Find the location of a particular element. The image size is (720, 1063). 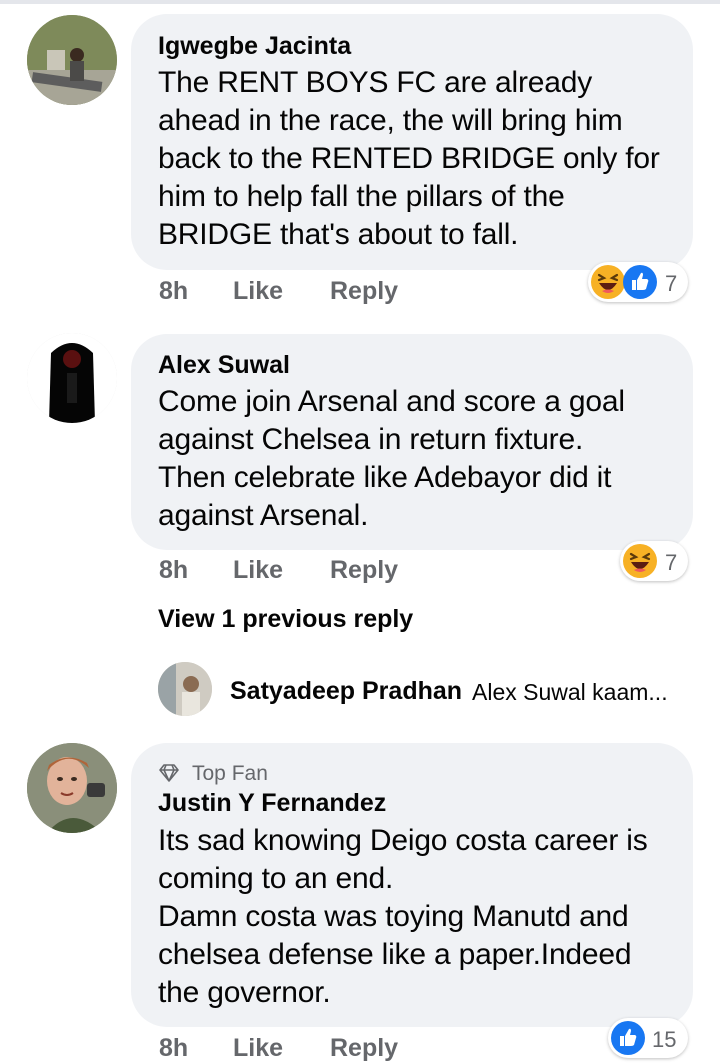

comment-text-line: coming to an end. is located at coordinates (276, 878).